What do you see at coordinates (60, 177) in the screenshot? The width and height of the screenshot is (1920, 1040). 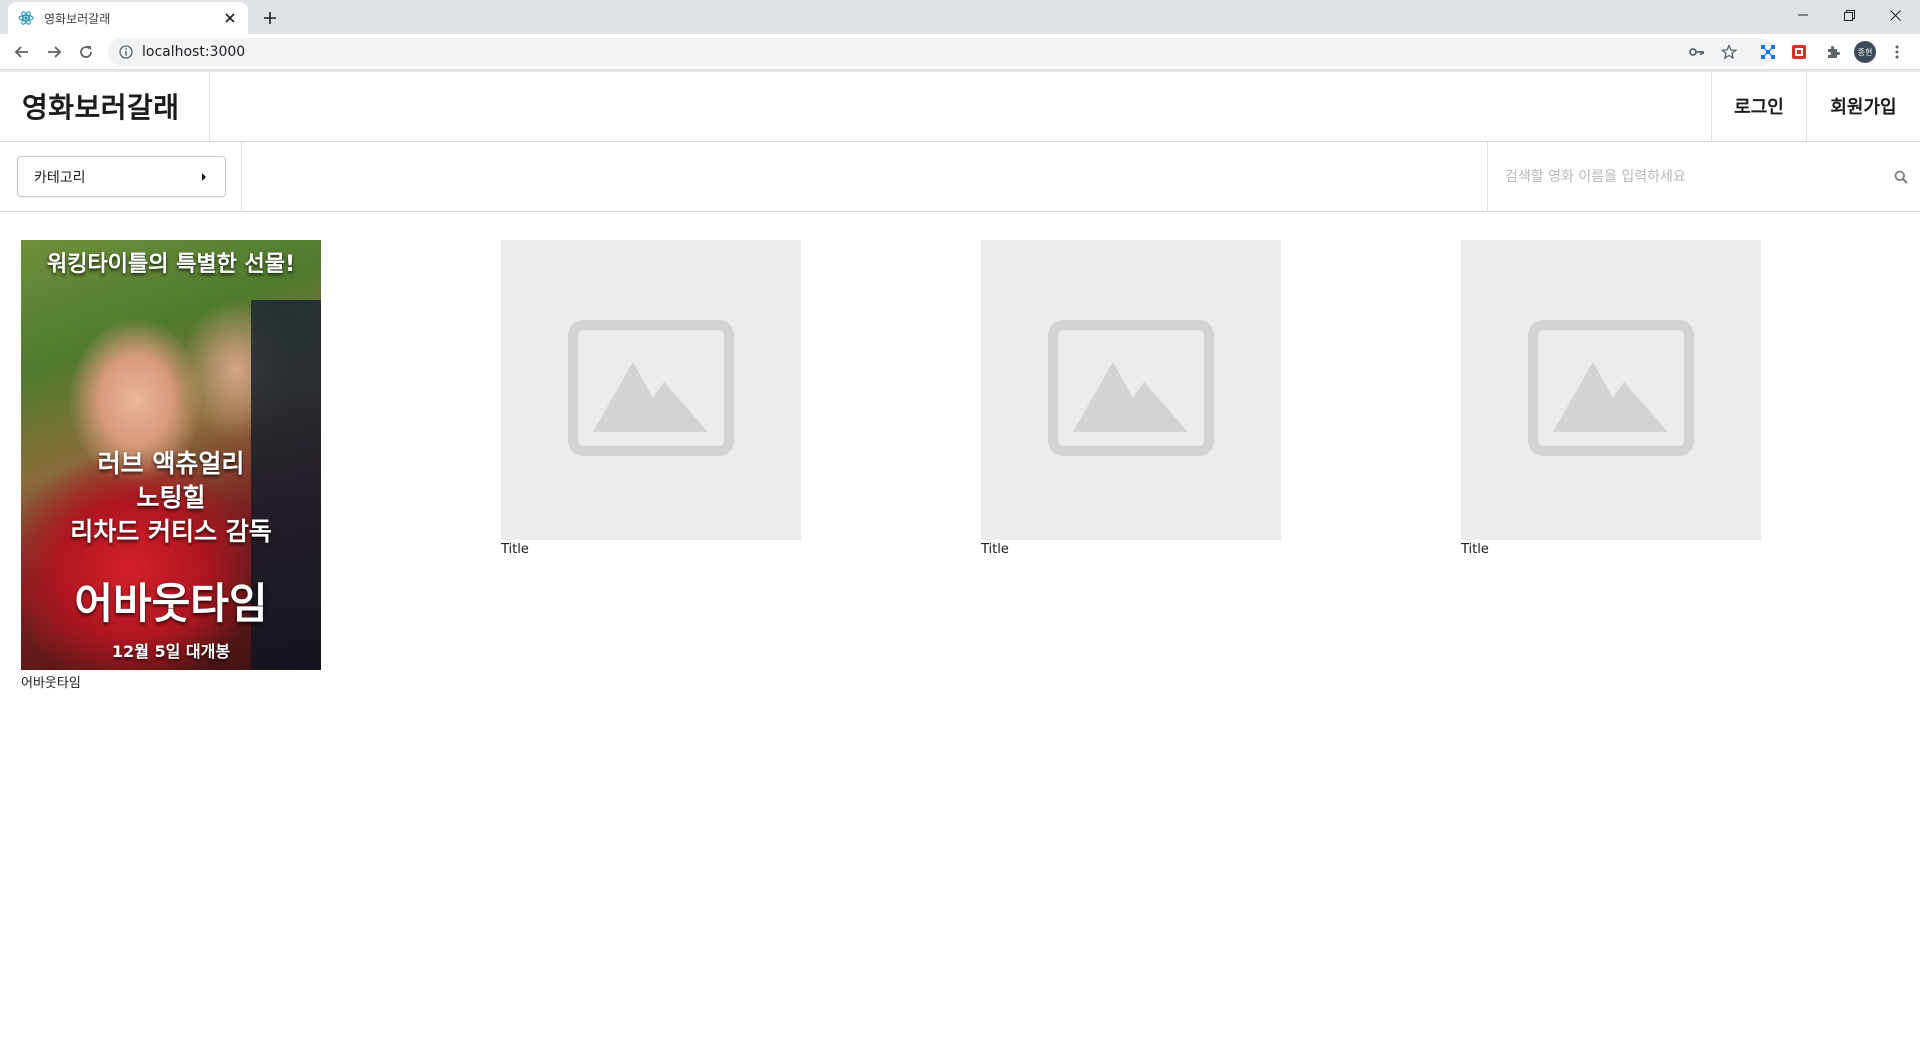 I see `category-dropdown-label: 카테고리` at bounding box center [60, 177].